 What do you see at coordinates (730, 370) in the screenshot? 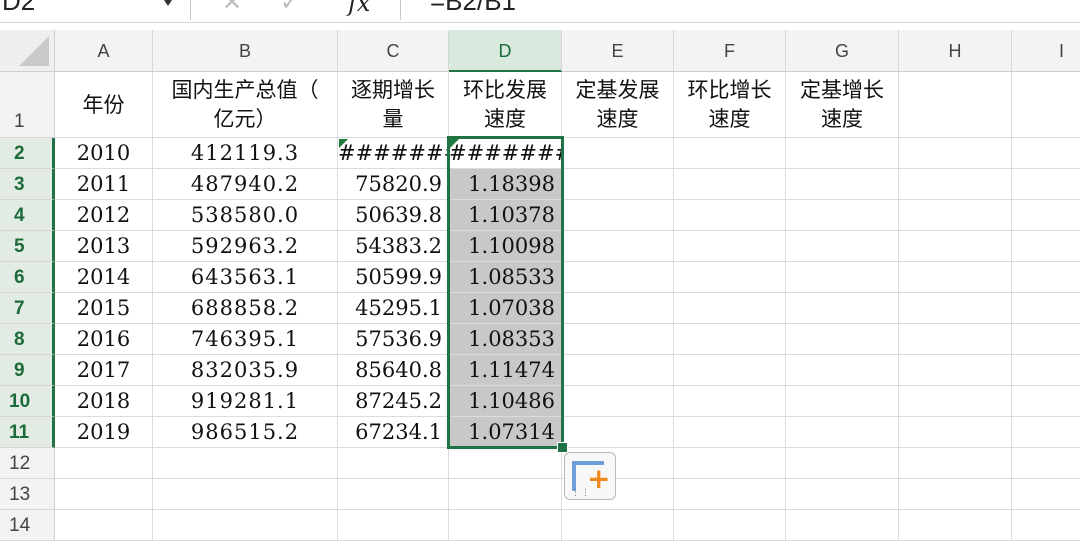
I see `cell-f9` at bounding box center [730, 370].